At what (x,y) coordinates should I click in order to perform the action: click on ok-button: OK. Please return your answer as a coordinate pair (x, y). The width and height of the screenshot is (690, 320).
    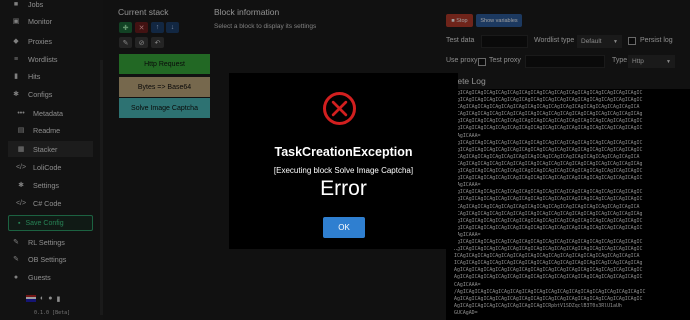
    Looking at the image, I should click on (344, 227).